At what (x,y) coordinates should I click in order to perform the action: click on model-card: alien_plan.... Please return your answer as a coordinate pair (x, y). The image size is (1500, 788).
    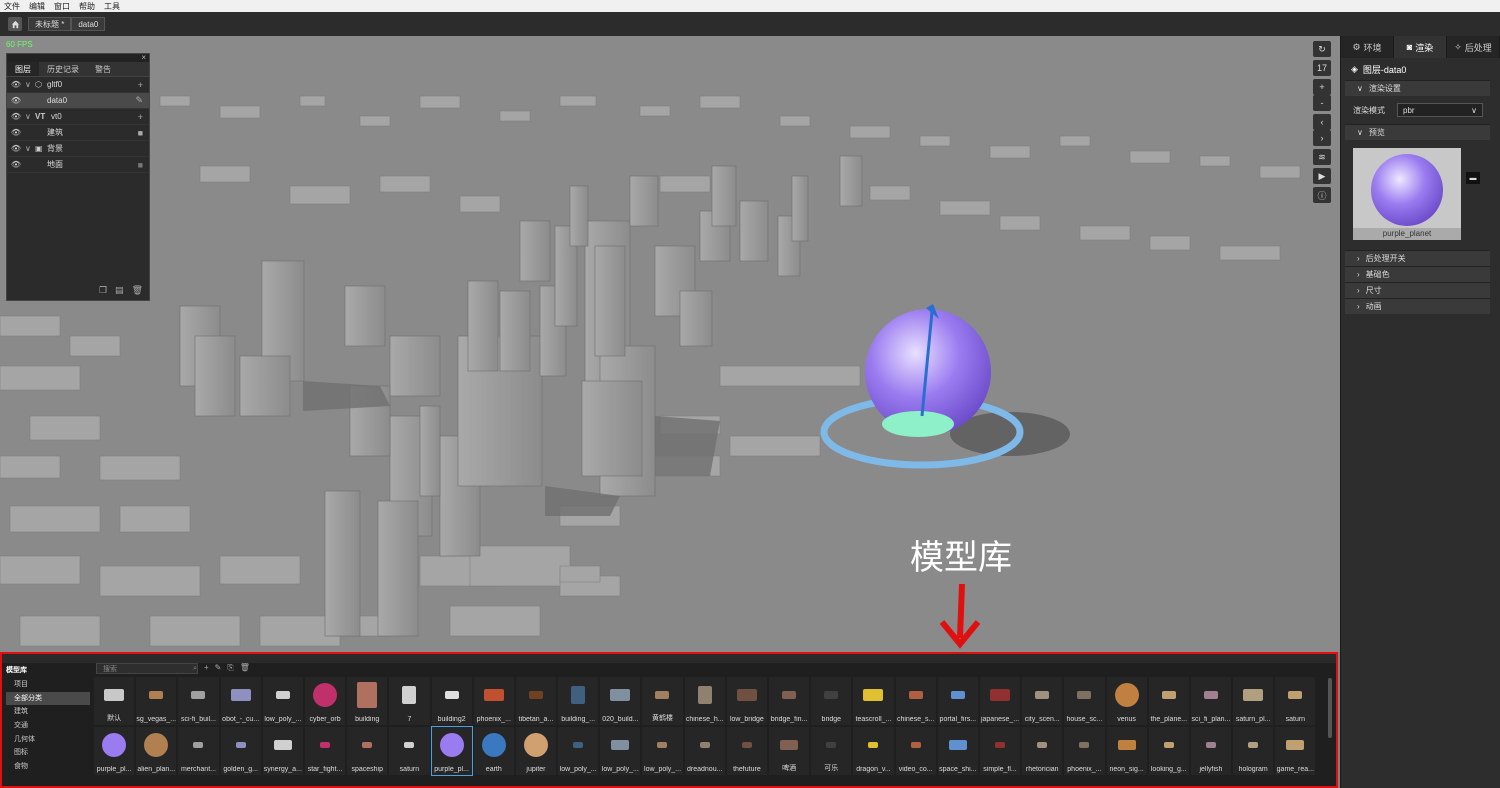
    Looking at the image, I should click on (156, 751).